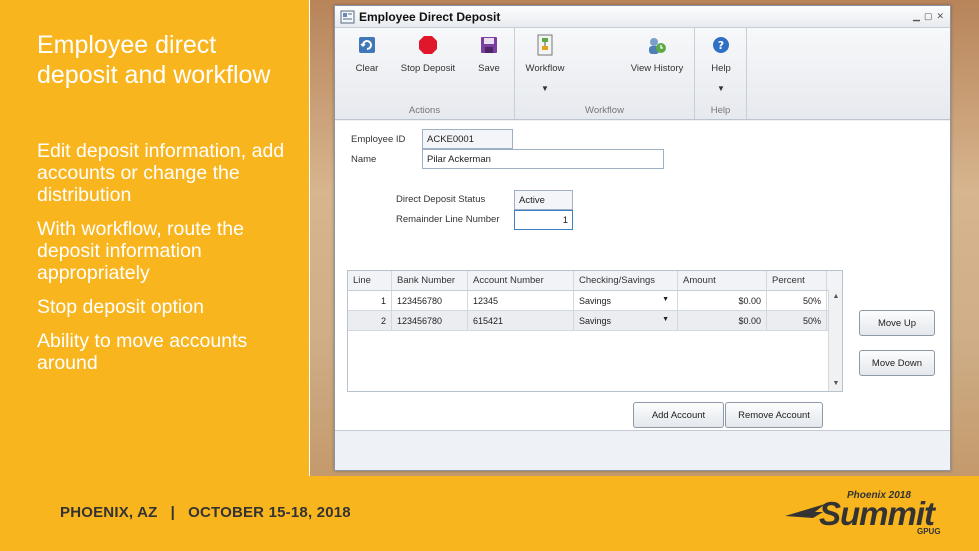 The width and height of the screenshot is (979, 551). What do you see at coordinates (836, 384) in the screenshot?
I see `scroll-down-icon: ▼` at bounding box center [836, 384].